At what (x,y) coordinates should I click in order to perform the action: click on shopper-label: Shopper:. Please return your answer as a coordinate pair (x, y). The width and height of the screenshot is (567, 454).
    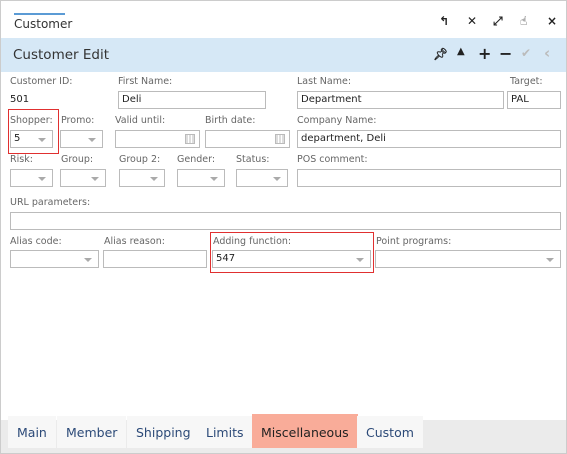
    Looking at the image, I should click on (31, 120).